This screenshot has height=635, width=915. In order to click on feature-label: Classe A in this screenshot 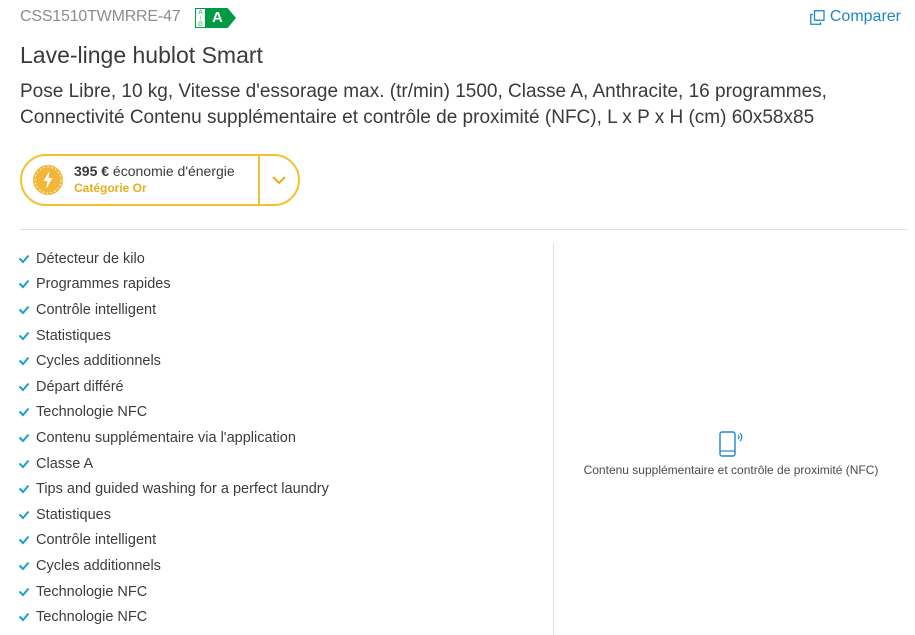, I will do `click(65, 463)`.